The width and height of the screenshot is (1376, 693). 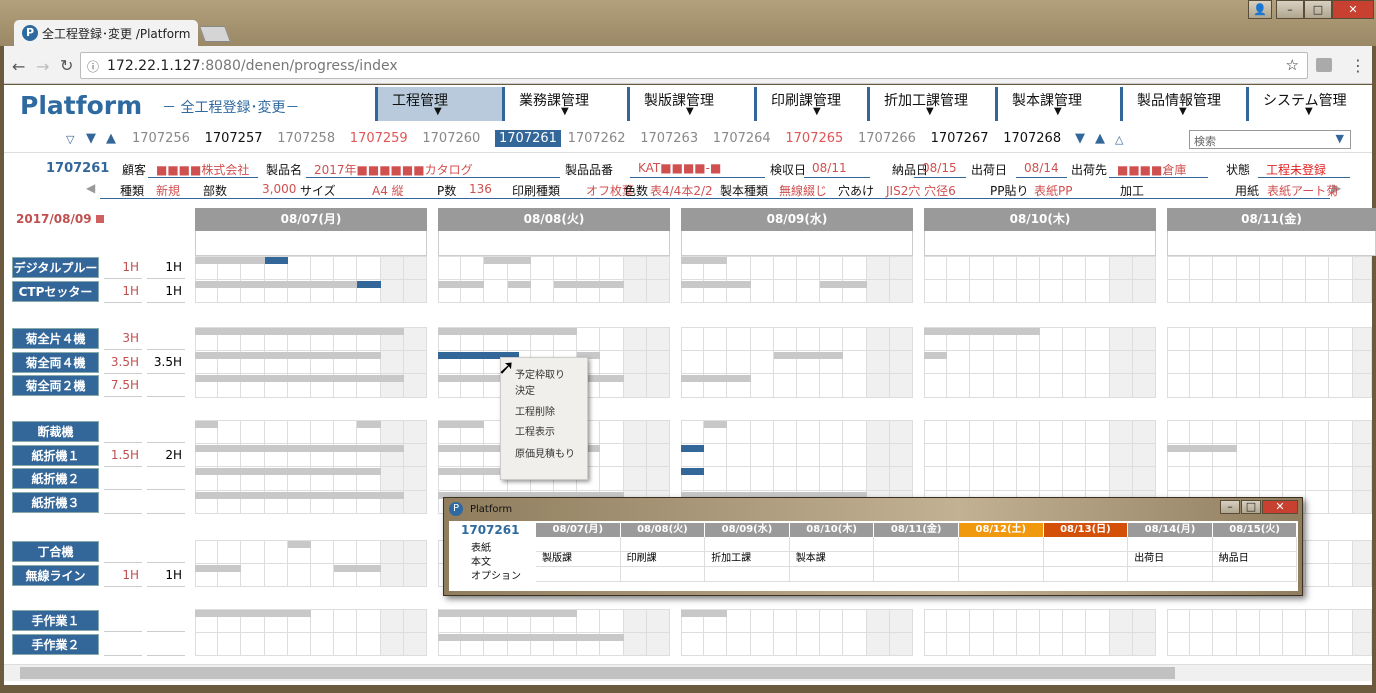 What do you see at coordinates (1324, 65) in the screenshot?
I see `extension-icon` at bounding box center [1324, 65].